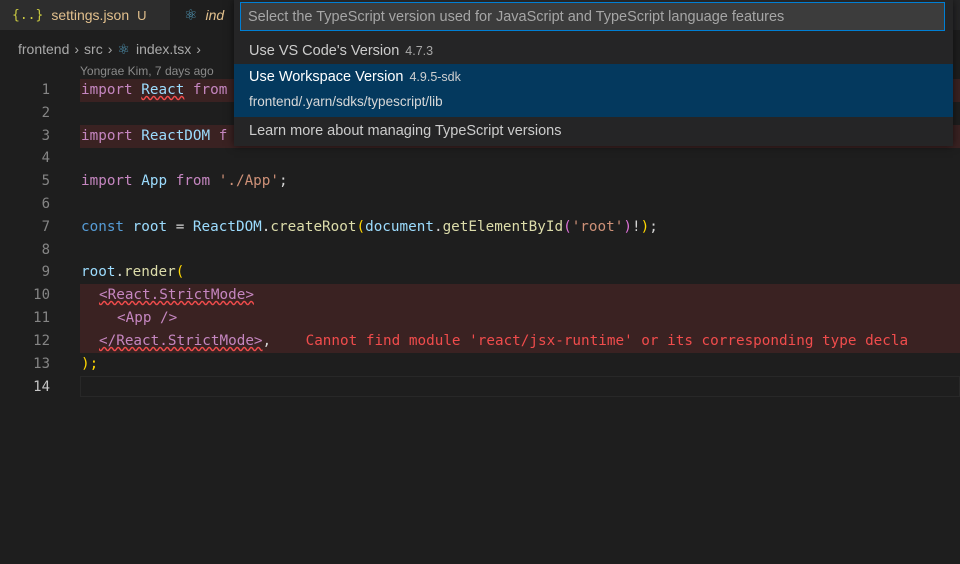  Describe the element at coordinates (41, 364) in the screenshot. I see `line-number: 13` at that location.